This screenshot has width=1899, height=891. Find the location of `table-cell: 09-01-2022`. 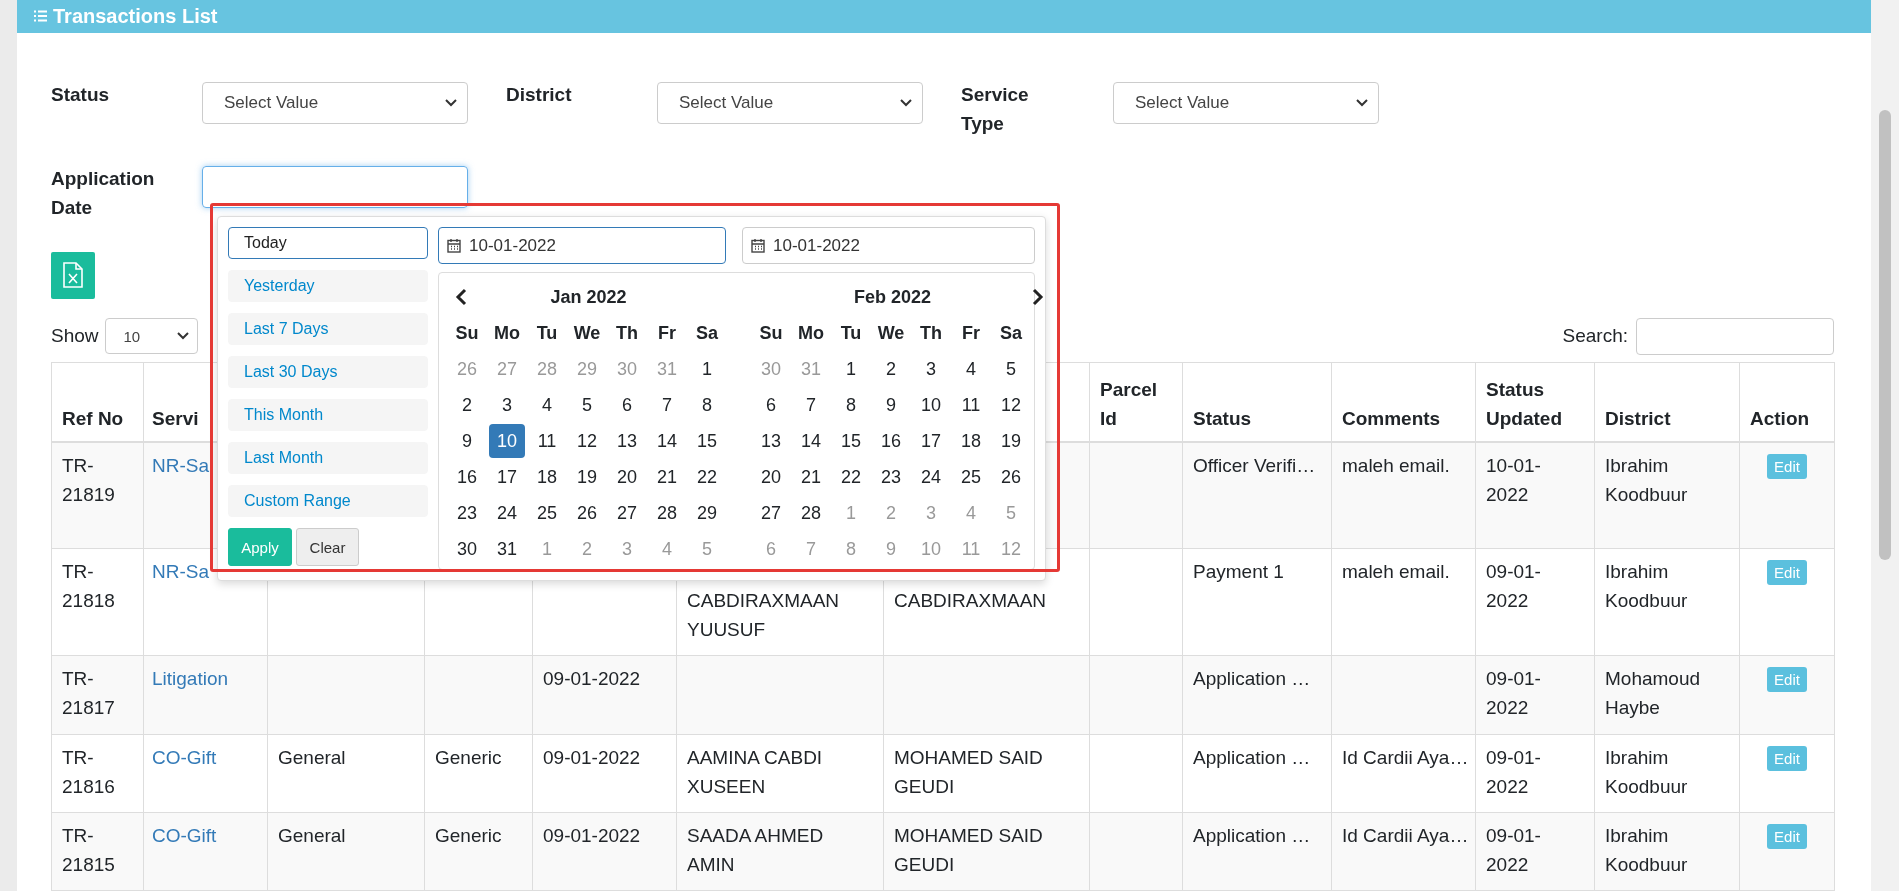

table-cell: 09-01-2022 is located at coordinates (592, 835).